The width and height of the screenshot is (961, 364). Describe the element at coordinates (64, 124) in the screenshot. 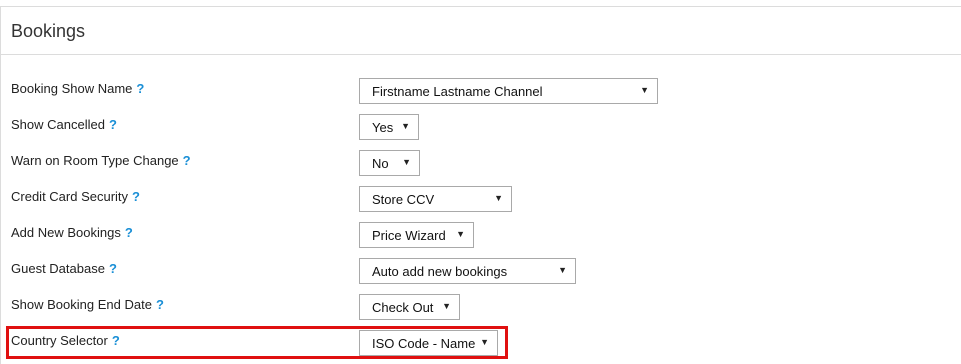

I see `setting-label: Show Cancelled?` at that location.